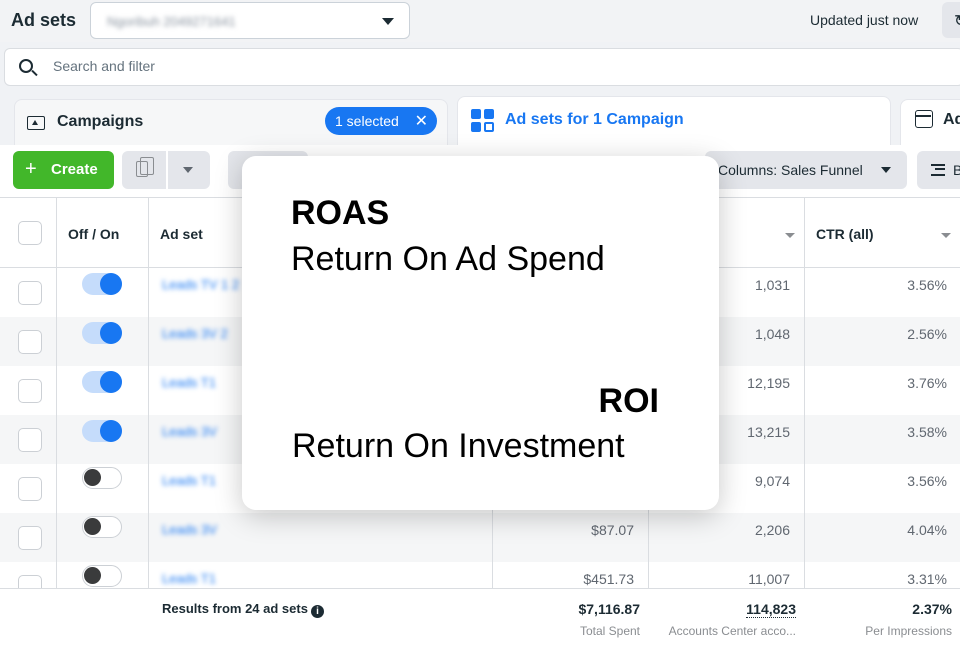 Image resolution: width=960 pixels, height=655 pixels. I want to click on row-reach: 13,215, so click(768, 432).